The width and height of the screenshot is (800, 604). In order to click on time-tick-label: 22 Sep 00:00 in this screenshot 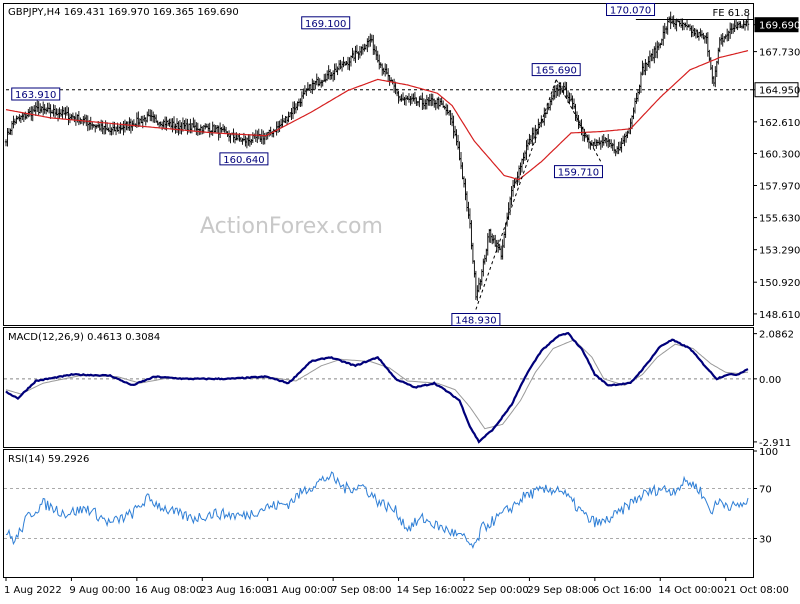, I will do `click(495, 590)`.